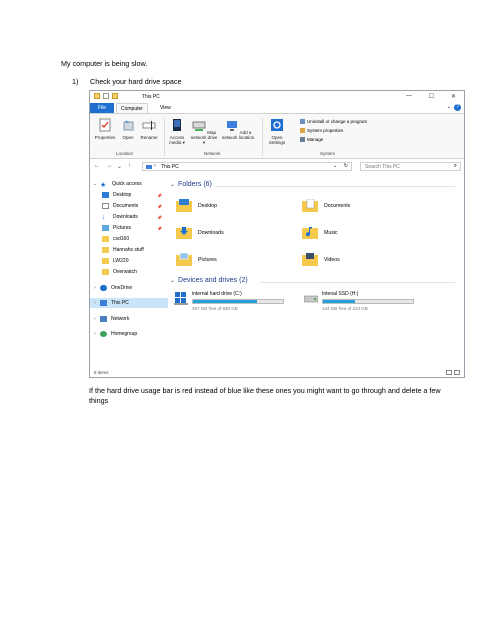 Image resolution: width=495 pixels, height=640 pixels. What do you see at coordinates (277, 125) in the screenshot?
I see `gear-icon` at bounding box center [277, 125].